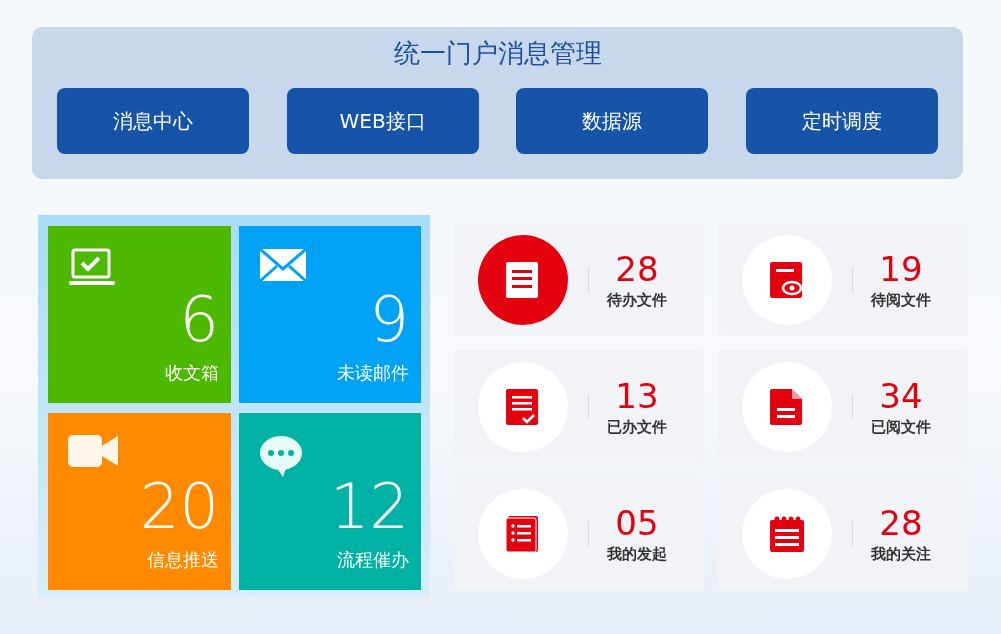 The height and width of the screenshot is (634, 1001). Describe the element at coordinates (901, 553) in the screenshot. I see `stat-label: 我的关注` at that location.